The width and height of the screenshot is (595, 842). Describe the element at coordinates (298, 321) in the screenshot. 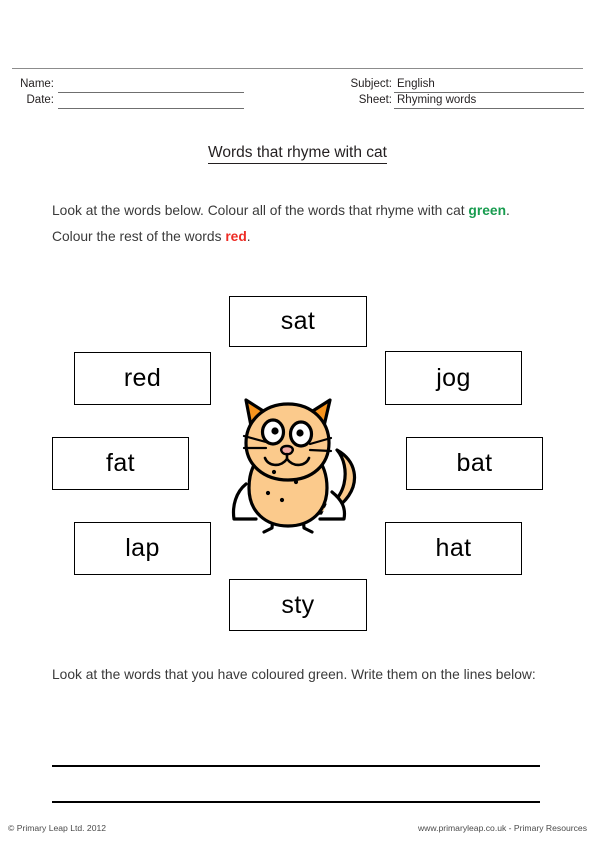

I see `word-box-sat: sat` at that location.